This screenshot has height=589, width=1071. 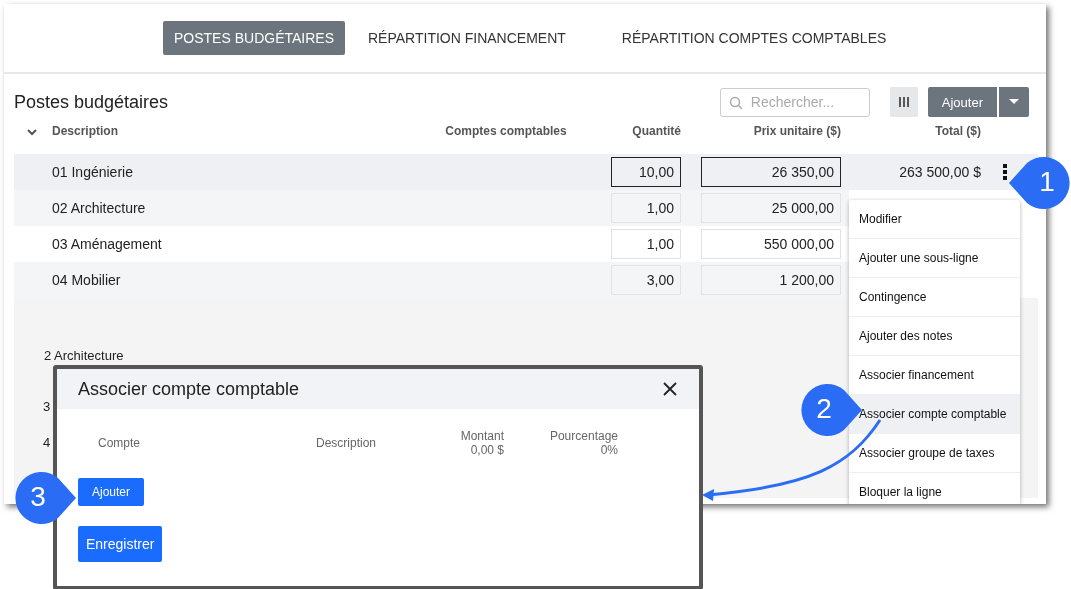 What do you see at coordinates (189, 389) in the screenshot?
I see `dialog-title: Associer compte comptable` at bounding box center [189, 389].